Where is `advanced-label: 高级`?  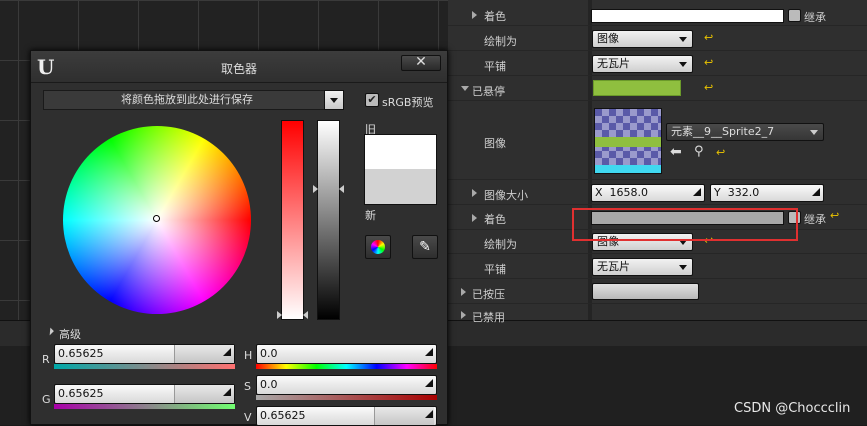 advanced-label: 高级 is located at coordinates (70, 334).